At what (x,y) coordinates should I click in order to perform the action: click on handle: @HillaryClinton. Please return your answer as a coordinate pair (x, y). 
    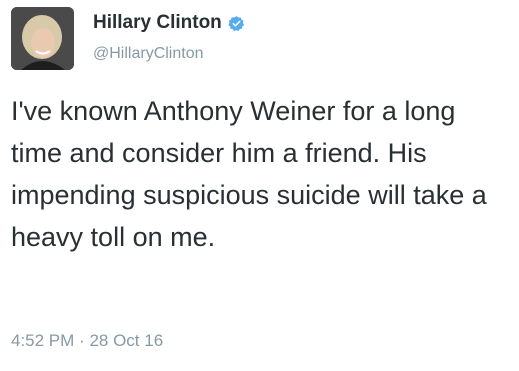
    Looking at the image, I should click on (148, 54).